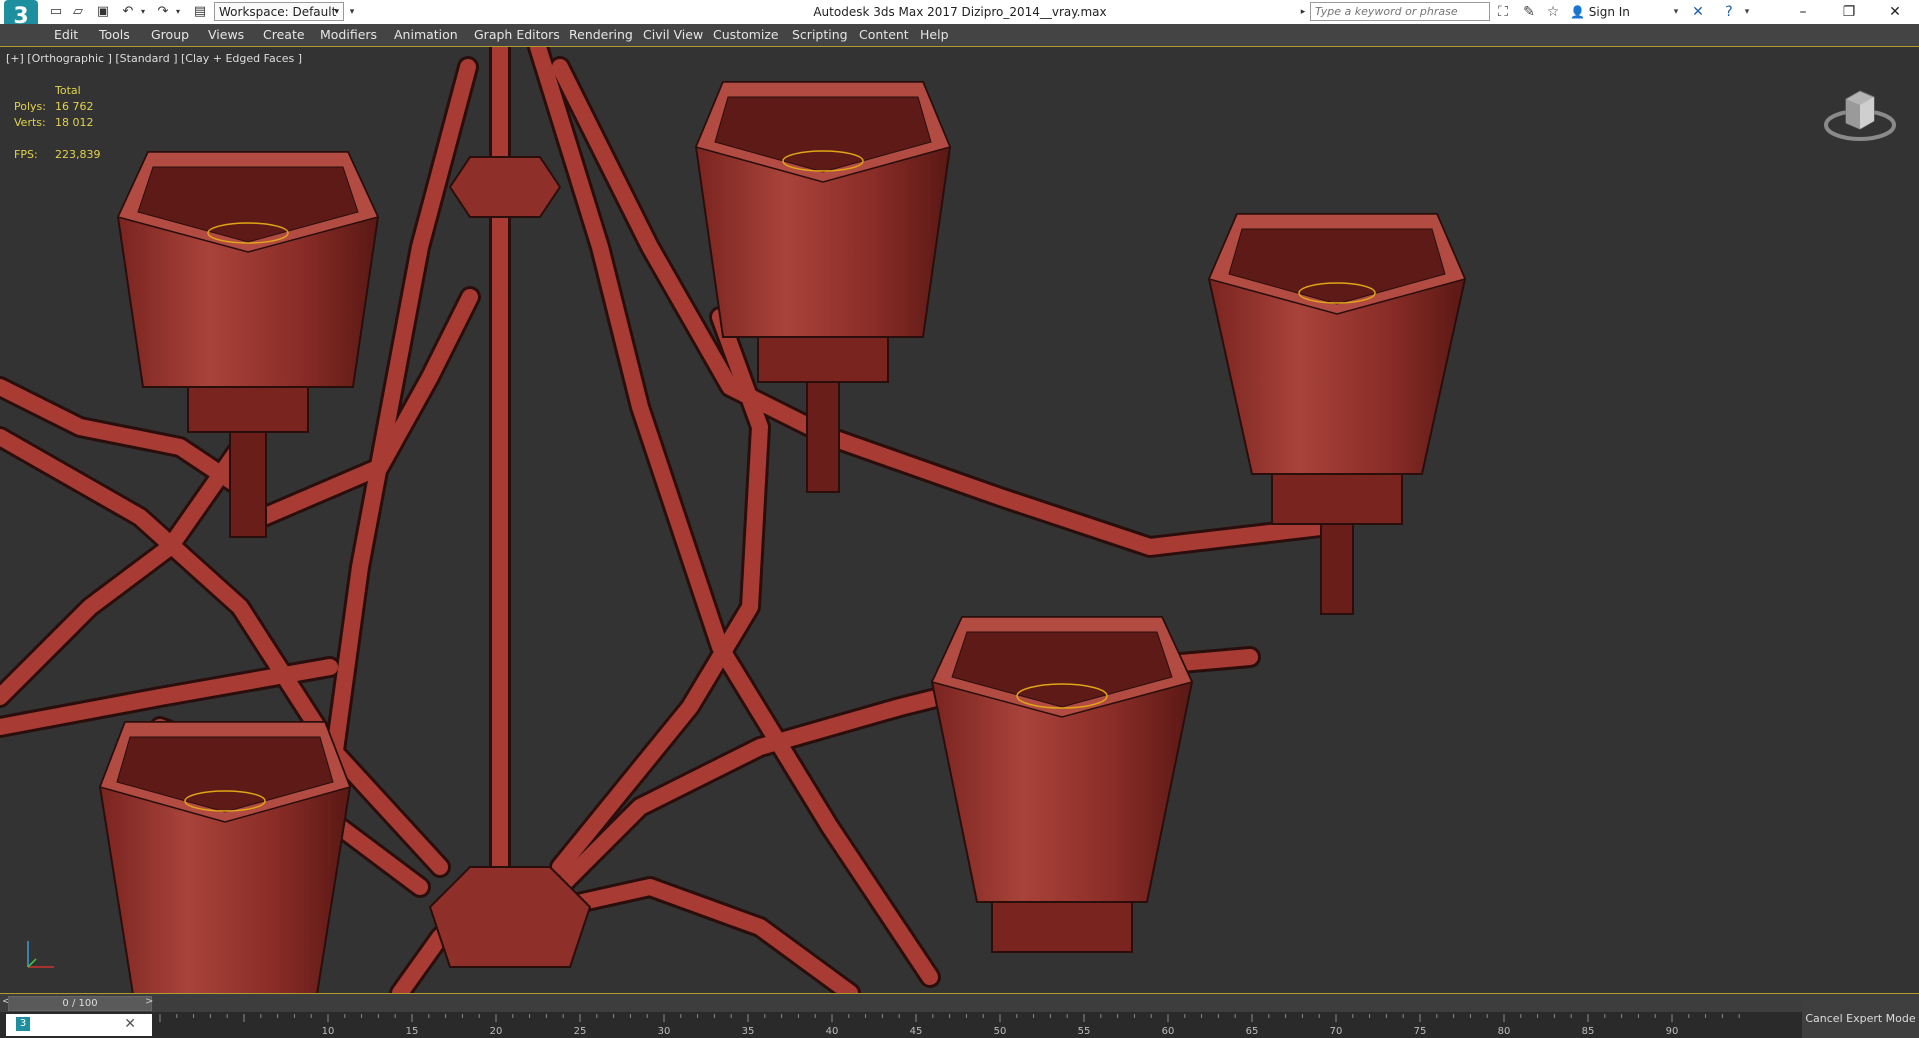 The image size is (1919, 1038). What do you see at coordinates (336, 12) in the screenshot?
I see `chevron-down-icon: ▾` at bounding box center [336, 12].